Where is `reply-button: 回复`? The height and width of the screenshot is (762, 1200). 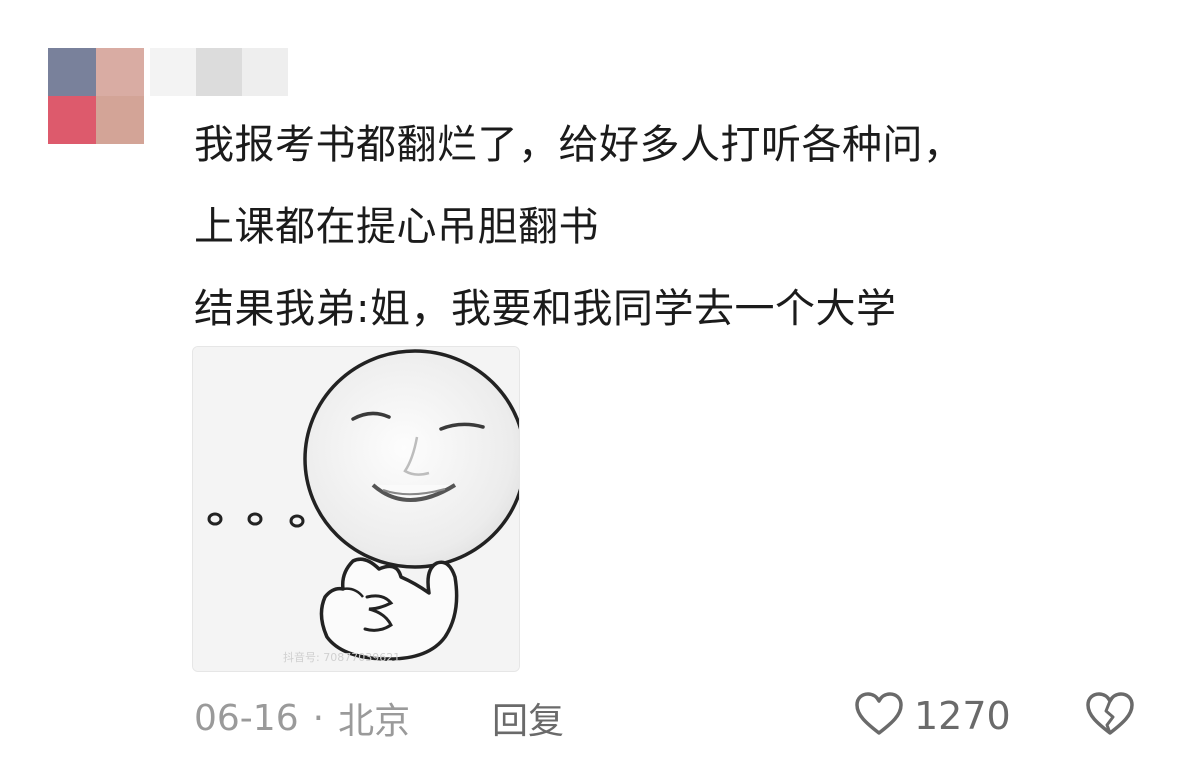 reply-button: 回复 is located at coordinates (528, 718).